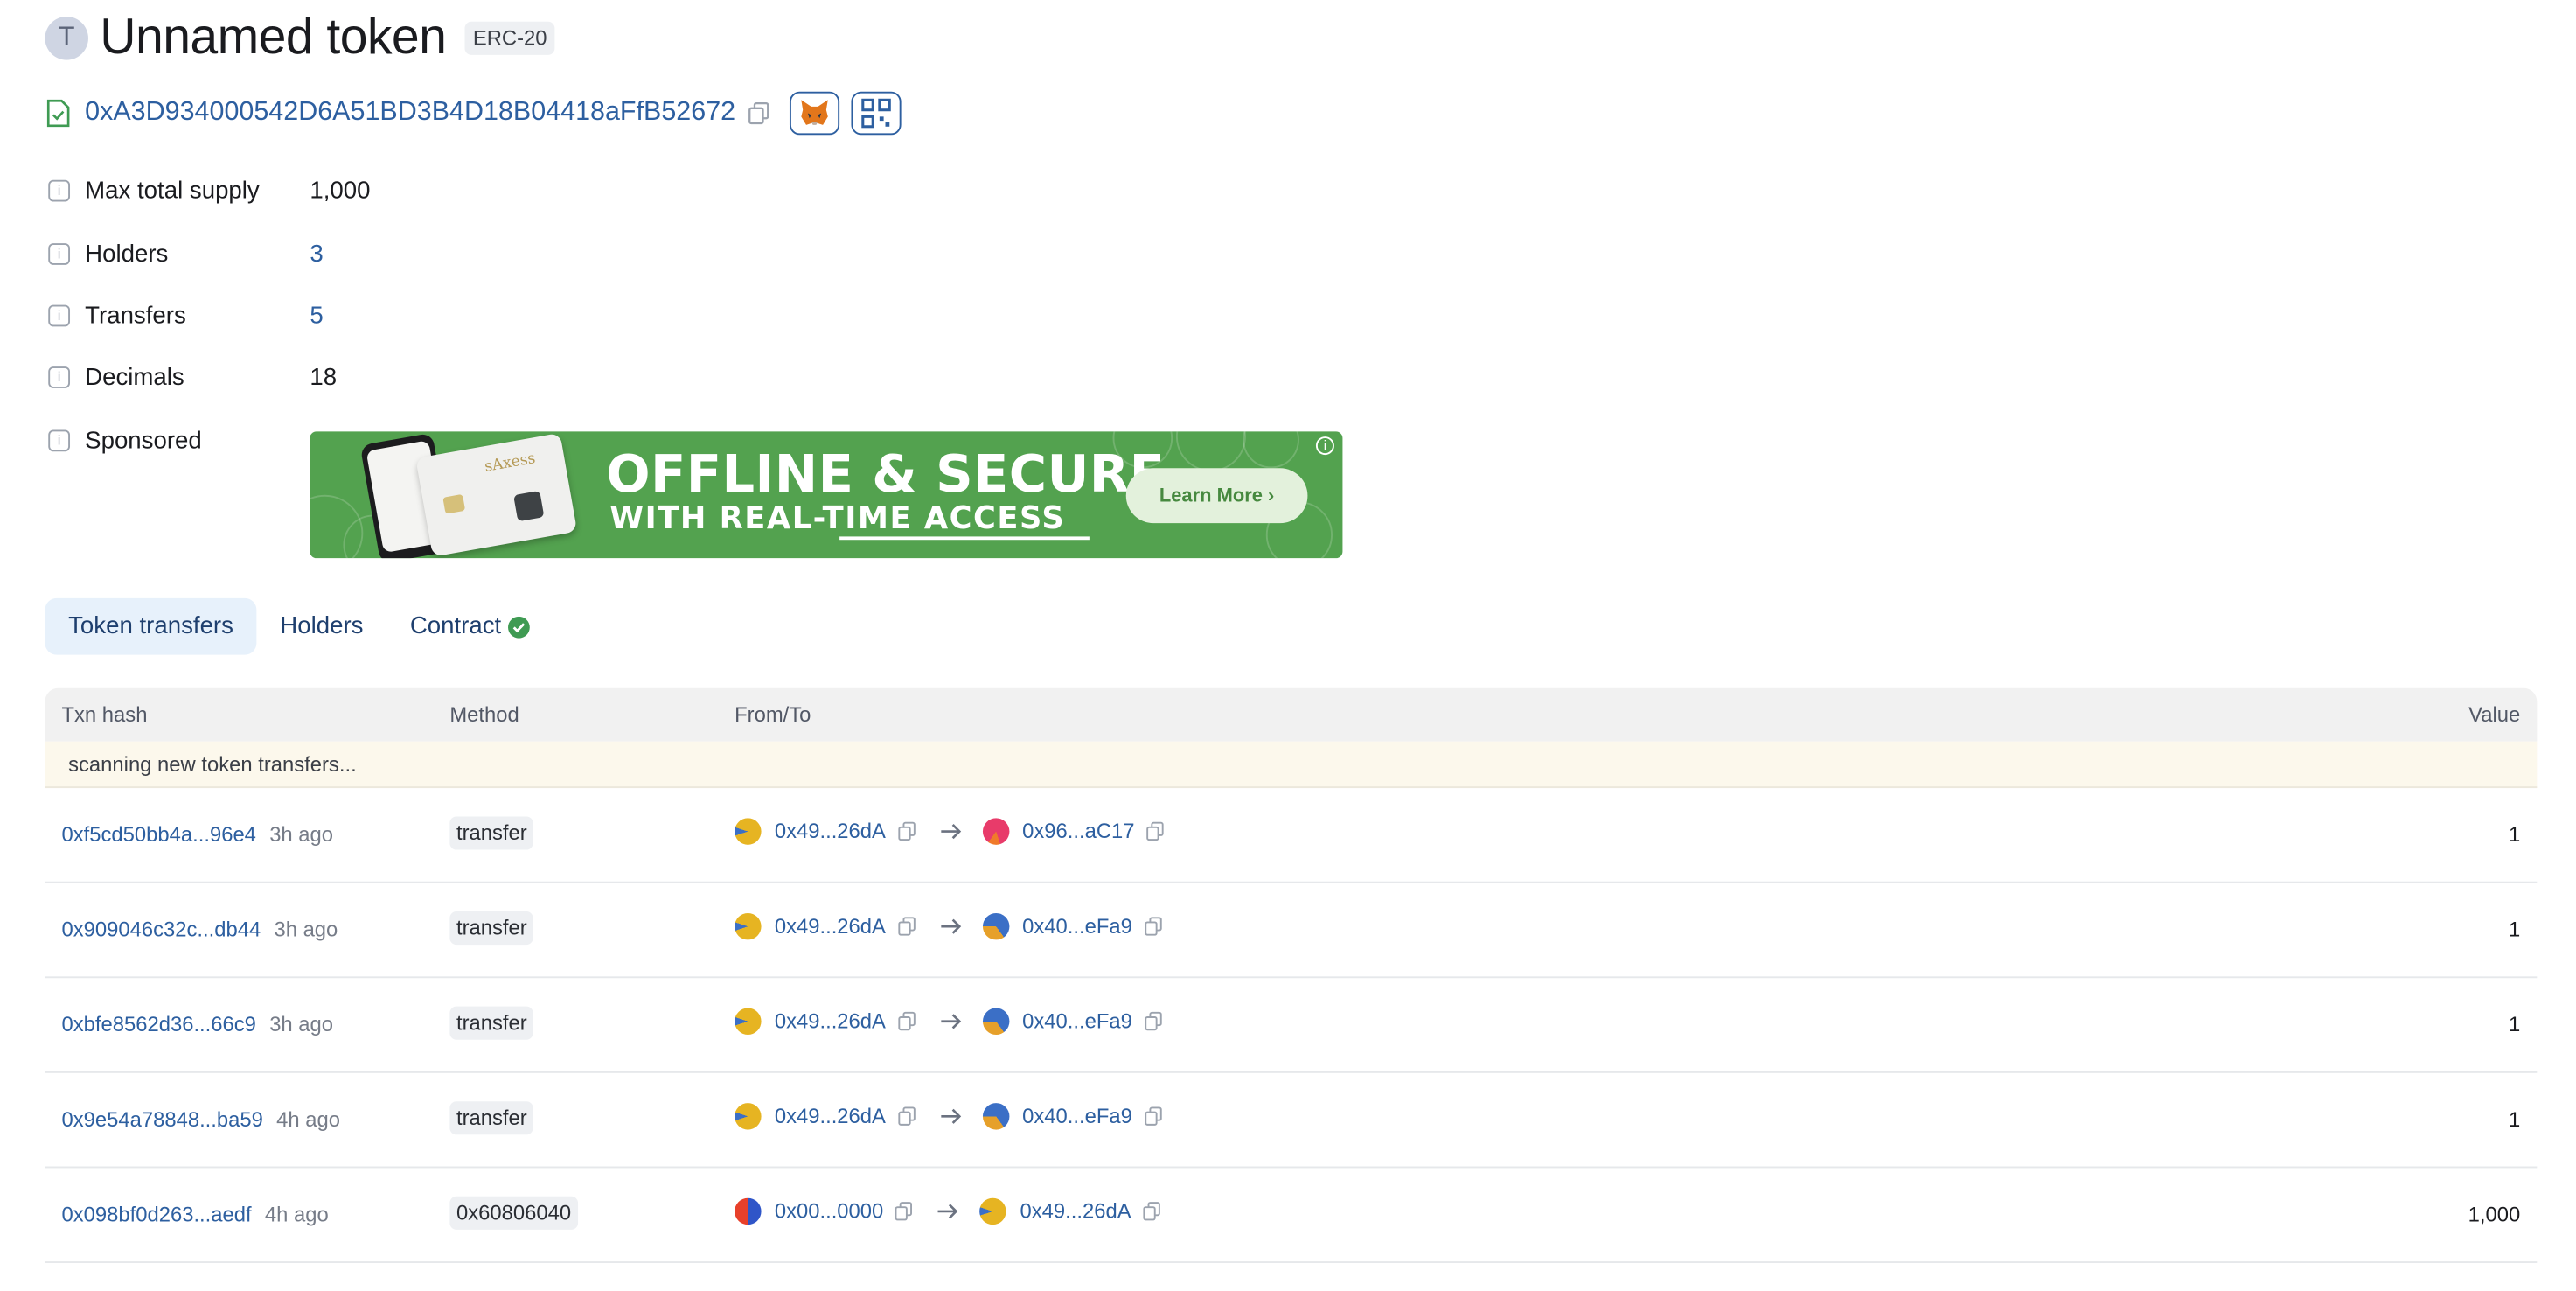 The width and height of the screenshot is (2576, 1291). What do you see at coordinates (316, 254) in the screenshot?
I see `holders-count-link: 3` at bounding box center [316, 254].